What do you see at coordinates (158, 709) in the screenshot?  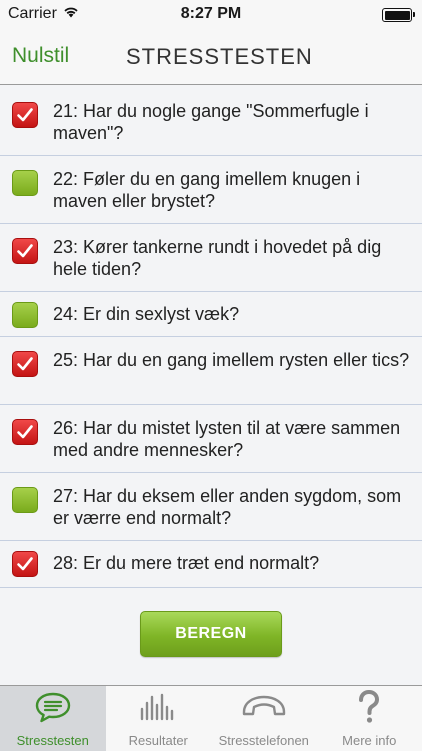 I see `bar-chart-icon` at bounding box center [158, 709].